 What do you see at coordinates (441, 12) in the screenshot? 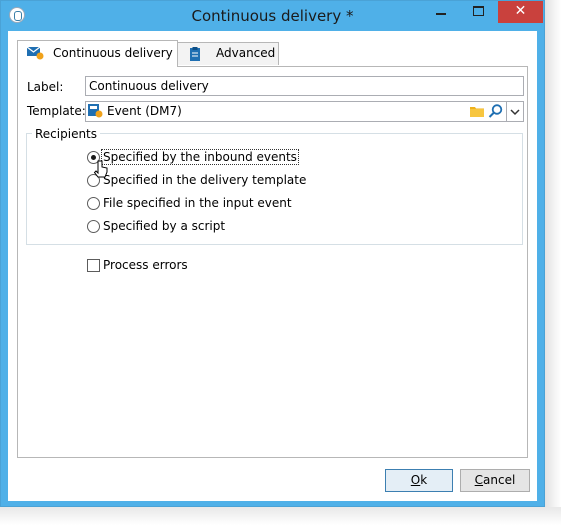
I see `minimize-button` at bounding box center [441, 12].